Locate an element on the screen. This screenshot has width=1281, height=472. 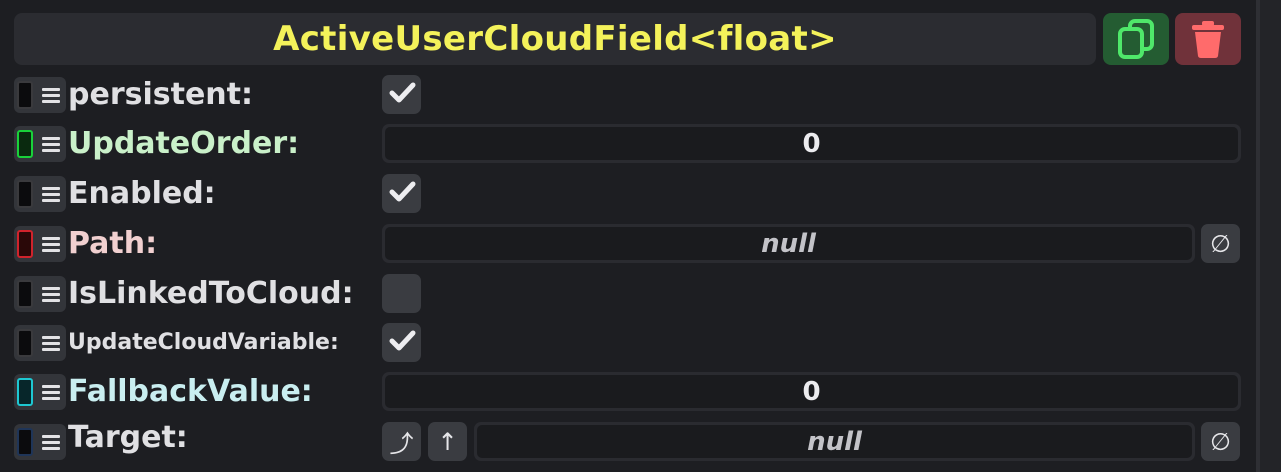
field-label: Enabled: is located at coordinates (142, 193).